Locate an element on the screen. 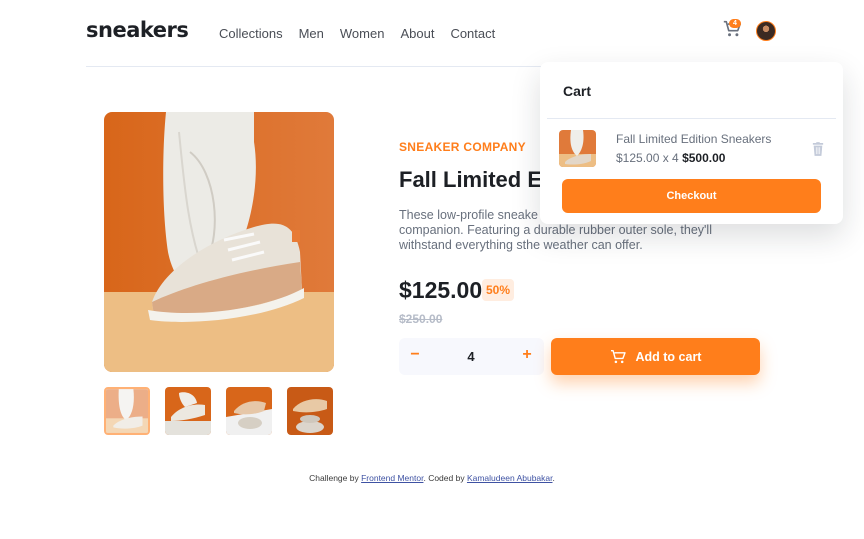 This screenshot has height=539, width=864. cart-icon is located at coordinates (618, 356).